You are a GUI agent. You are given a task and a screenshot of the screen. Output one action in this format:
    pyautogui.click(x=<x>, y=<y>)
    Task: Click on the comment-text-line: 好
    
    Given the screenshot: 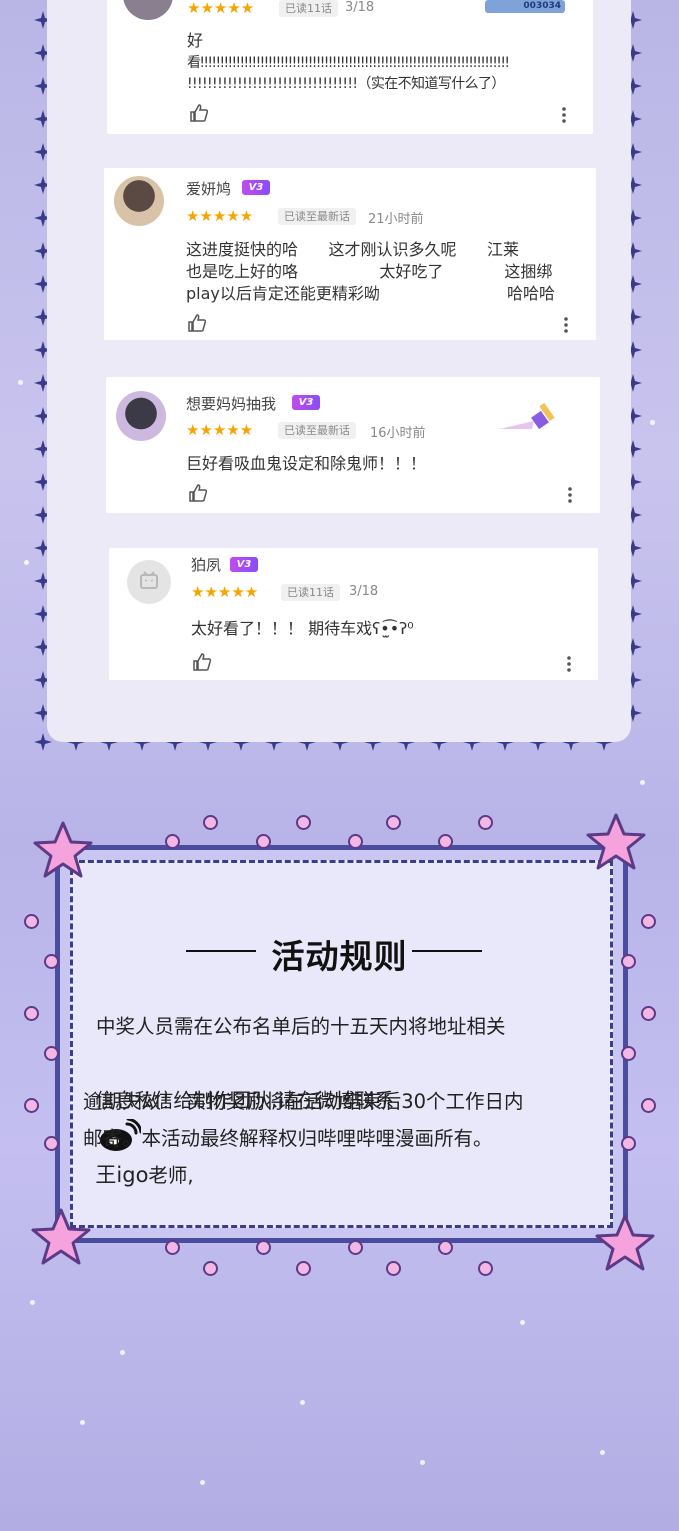 What is the action you would take?
    pyautogui.click(x=195, y=40)
    